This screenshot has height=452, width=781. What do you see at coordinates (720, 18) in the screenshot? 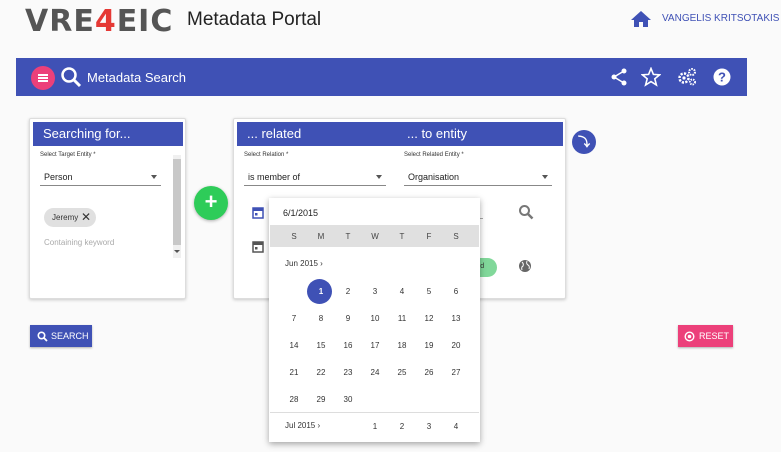
I see `user-name-link: VANGELIS KRITSOTAKIS` at bounding box center [720, 18].